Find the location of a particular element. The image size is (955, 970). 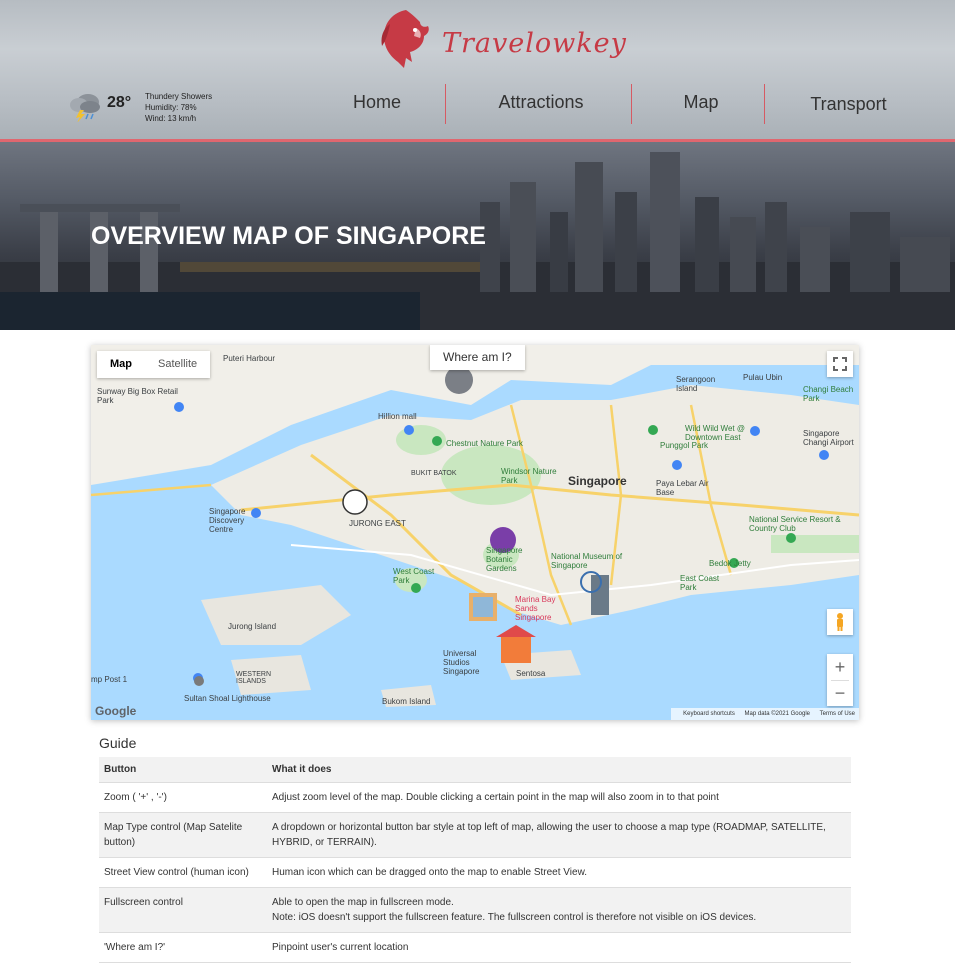

weather-temperature: 28° is located at coordinates (119, 102).